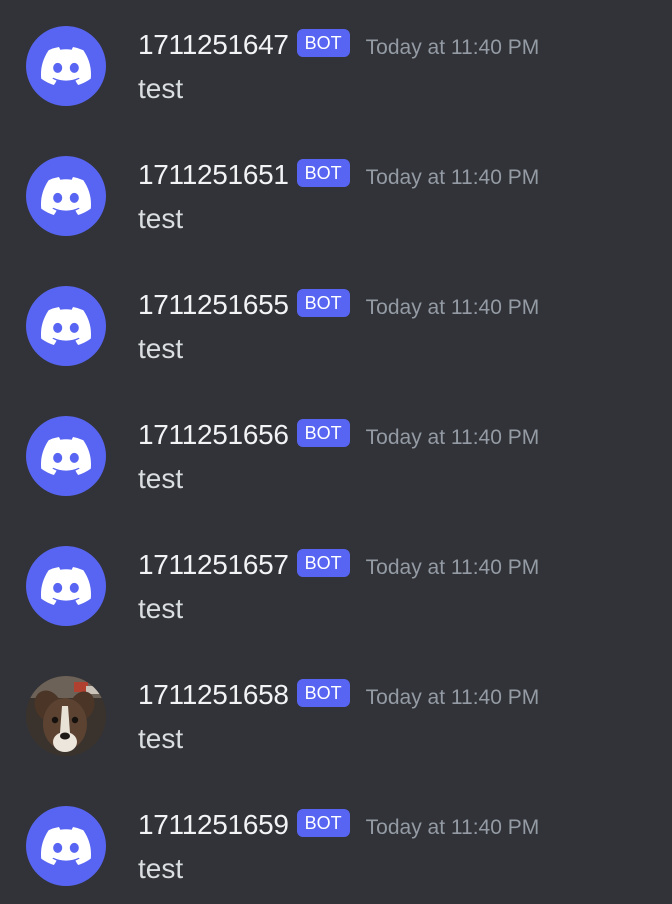  What do you see at coordinates (336, 481) in the screenshot?
I see `message-item: 1711251656 BOT Today at 11:40 PM test` at bounding box center [336, 481].